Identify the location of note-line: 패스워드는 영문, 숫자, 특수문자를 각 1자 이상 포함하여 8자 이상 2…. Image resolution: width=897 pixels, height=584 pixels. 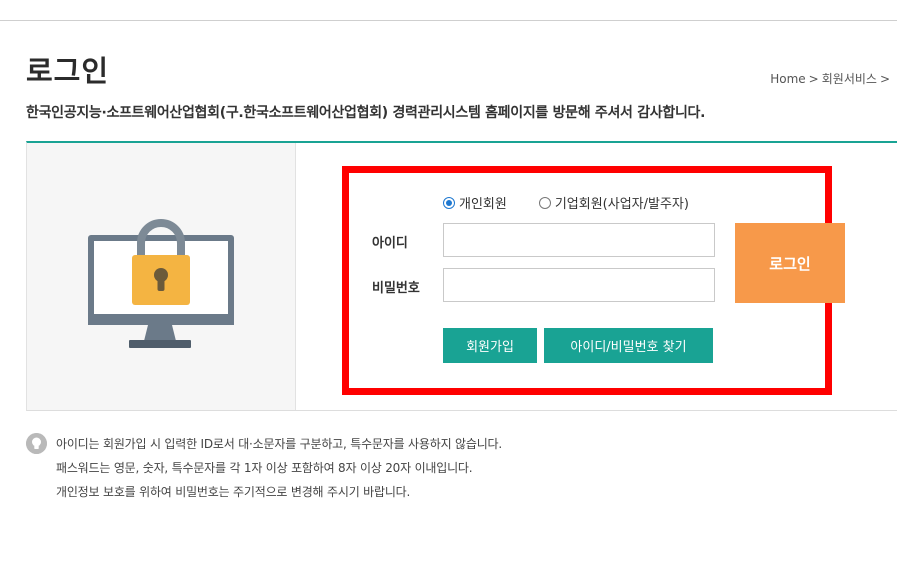
(264, 468).